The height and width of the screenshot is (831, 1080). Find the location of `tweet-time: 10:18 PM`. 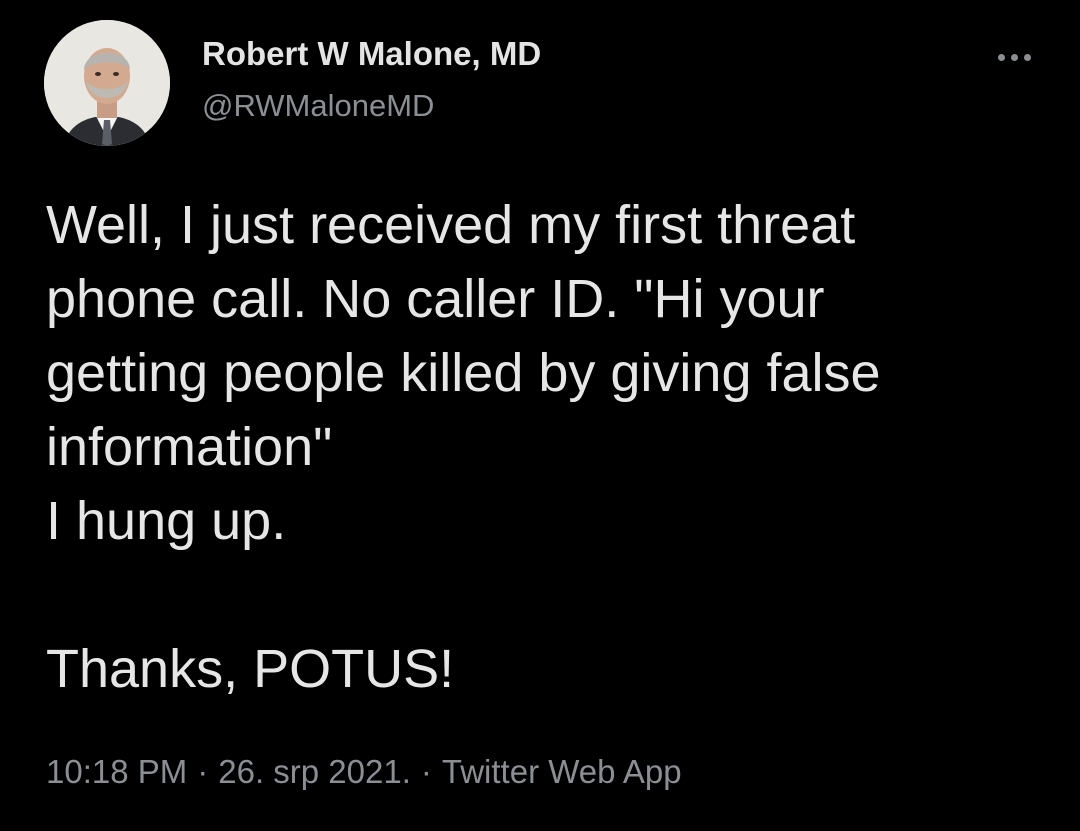

tweet-time: 10:18 PM is located at coordinates (116, 771).